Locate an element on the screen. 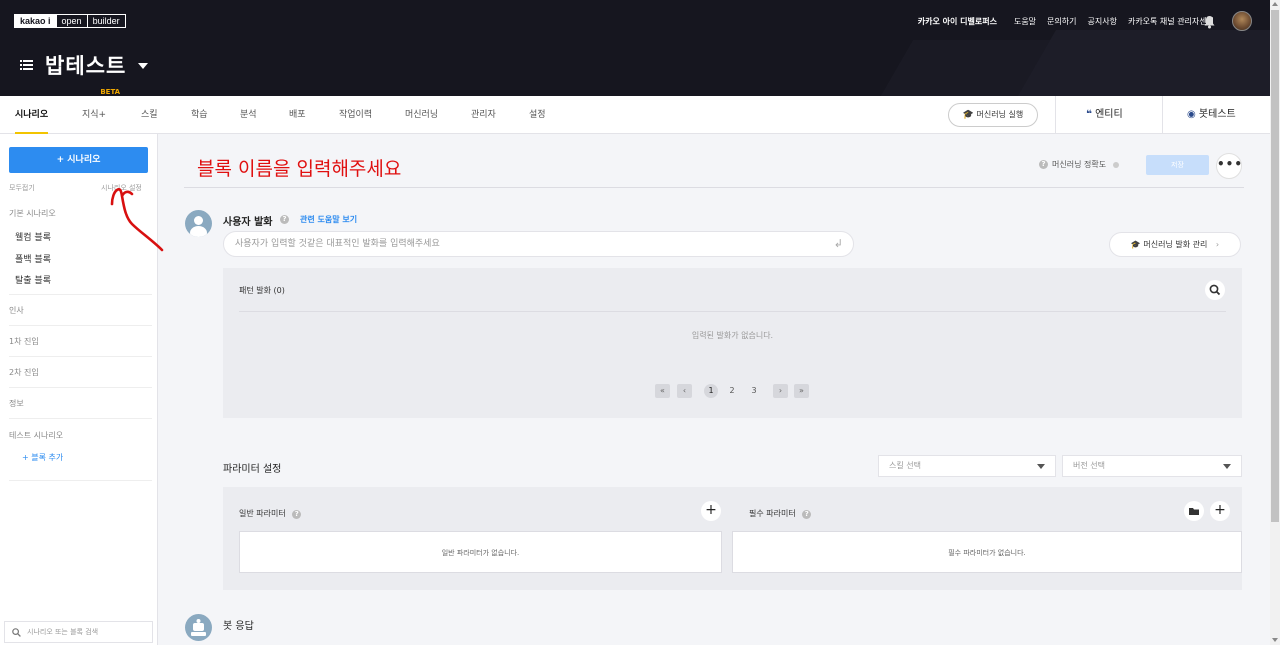  bot-test-button: ◉ 봇테스트 is located at coordinates (1211, 115).